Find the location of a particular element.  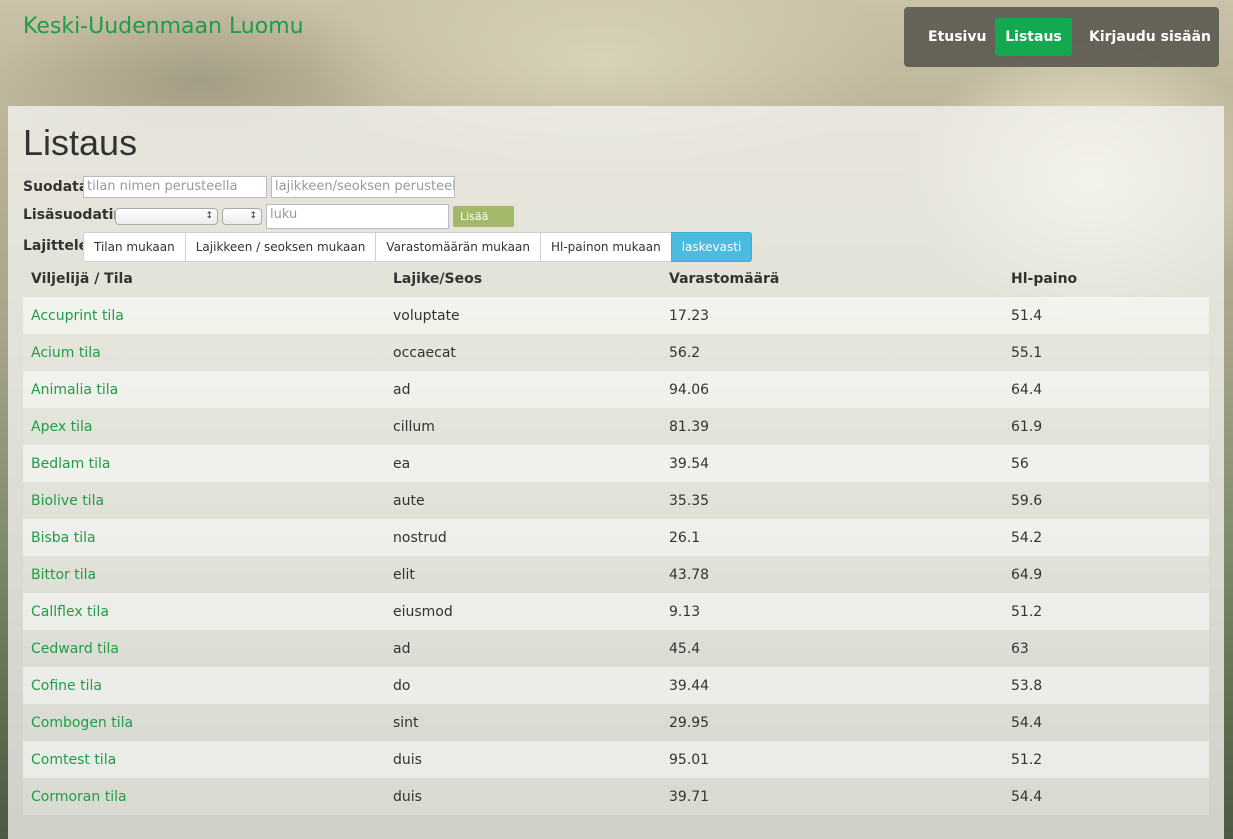

stock-cell: 26.1 is located at coordinates (685, 537).